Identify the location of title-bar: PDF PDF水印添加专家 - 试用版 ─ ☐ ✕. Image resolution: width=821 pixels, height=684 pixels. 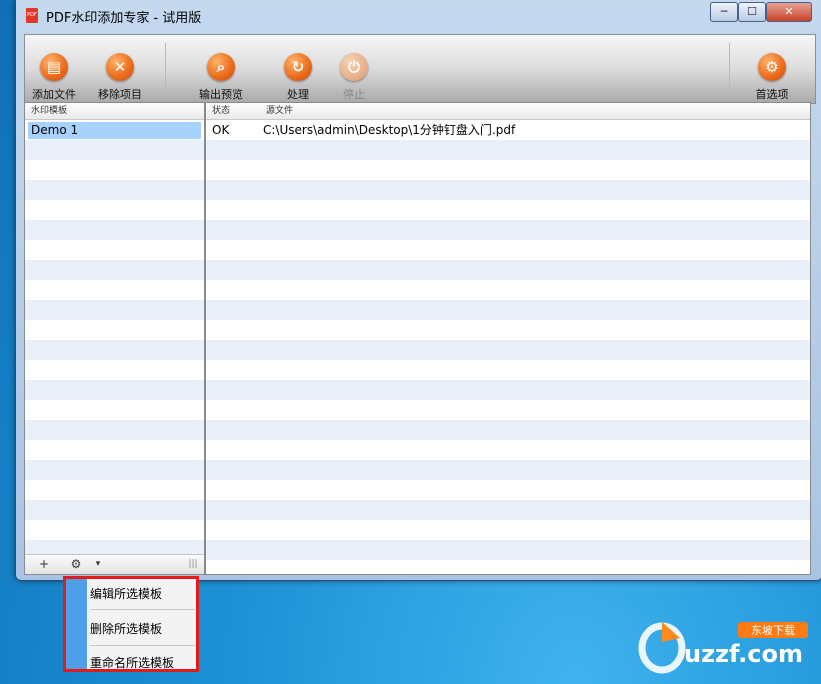
(418, 15).